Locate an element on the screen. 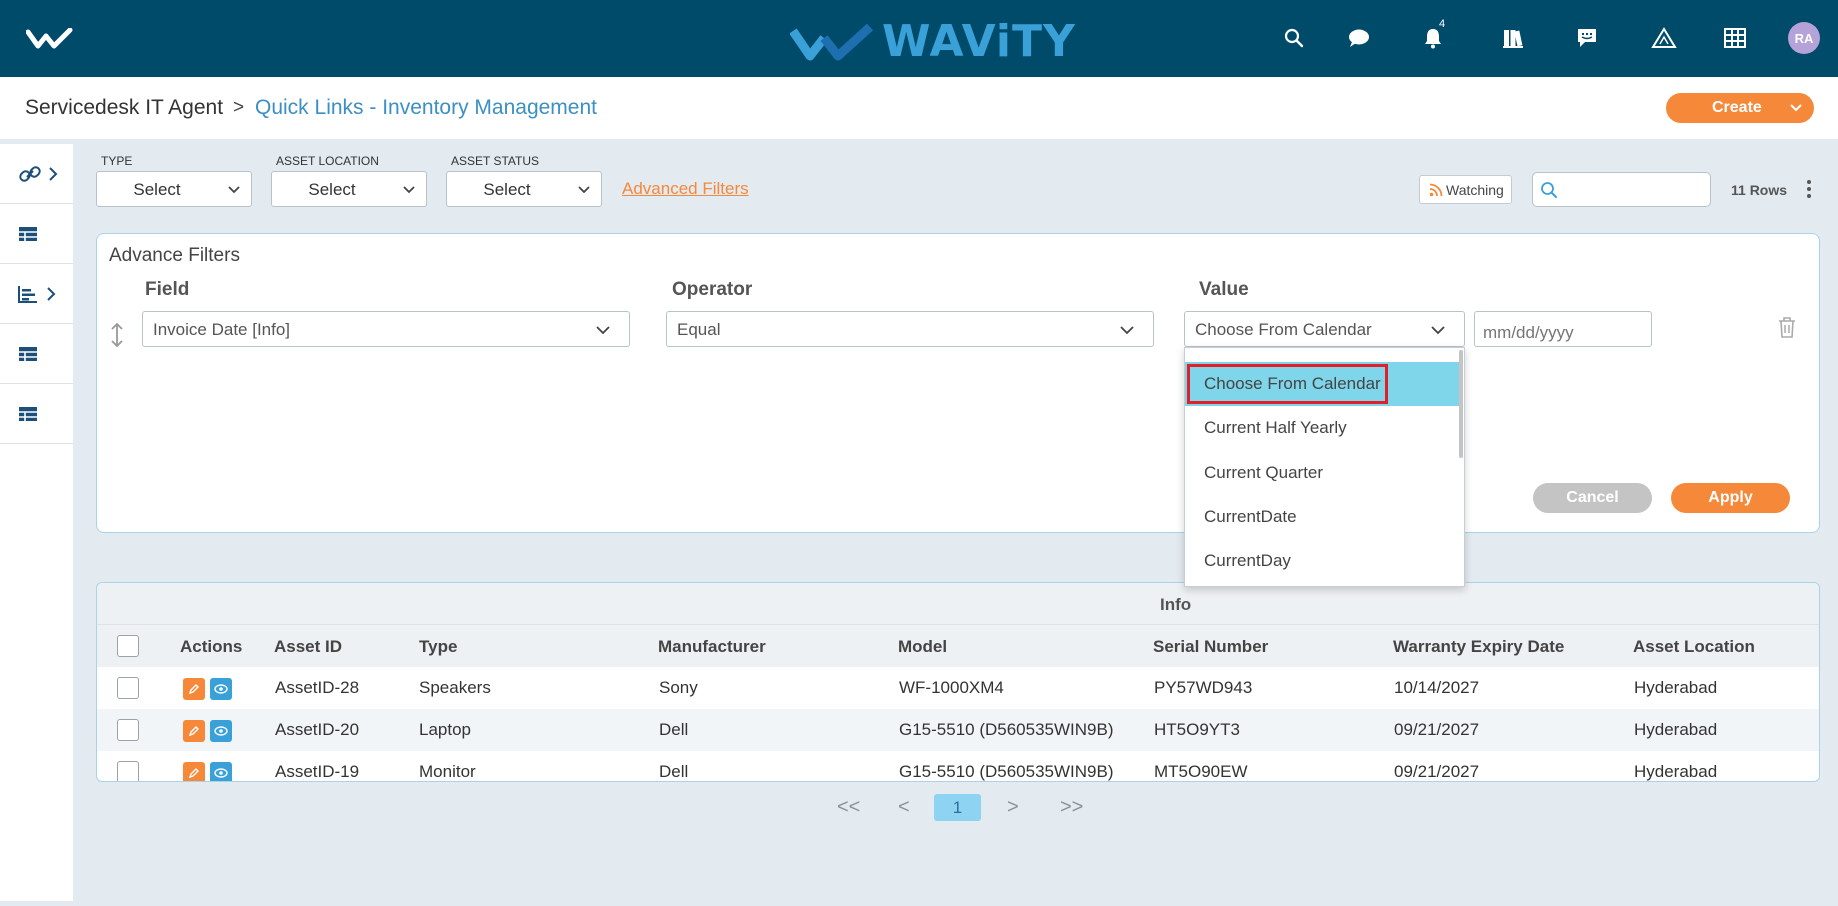  dropdown-option-current-half-yearly: Current Half Yearly is located at coordinates (1323, 428).